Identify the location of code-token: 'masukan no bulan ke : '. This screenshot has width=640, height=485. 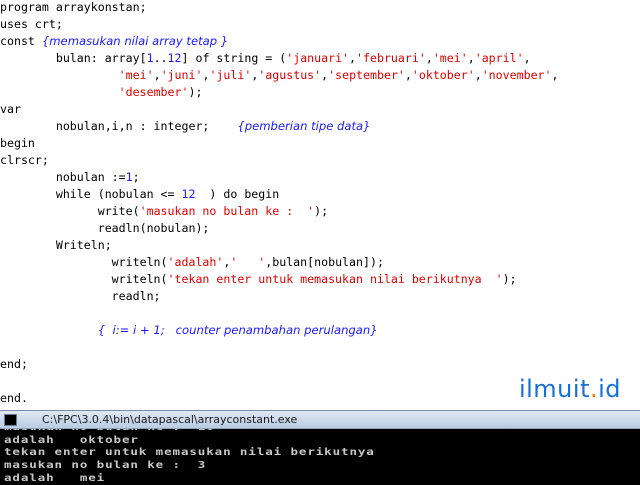
(227, 211).